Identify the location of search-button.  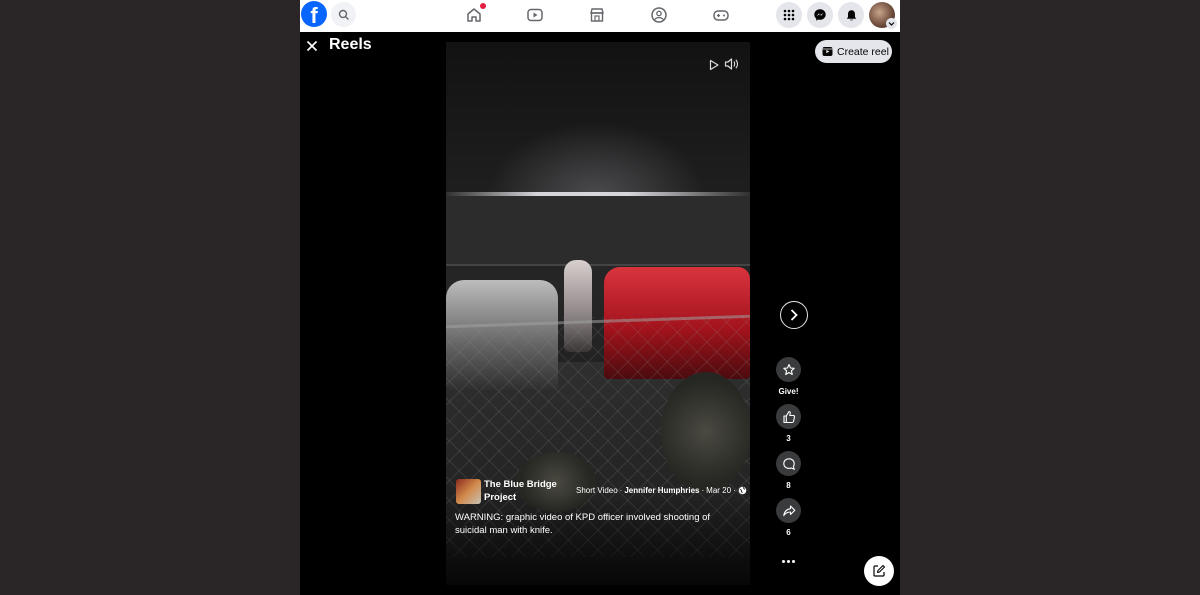
(343, 14).